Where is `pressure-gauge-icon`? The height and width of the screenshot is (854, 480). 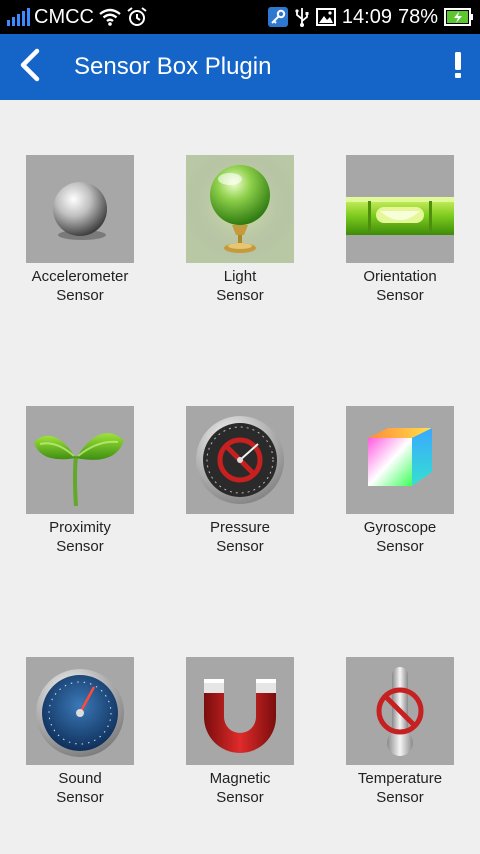
pressure-gauge-icon is located at coordinates (240, 460).